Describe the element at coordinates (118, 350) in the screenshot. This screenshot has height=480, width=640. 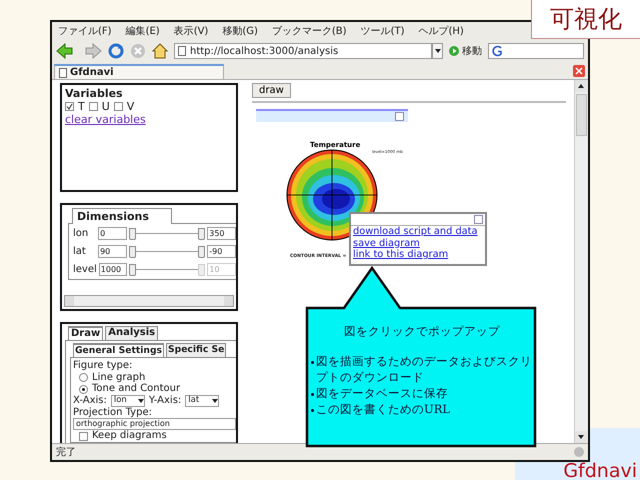
I see `tab: General Settings` at that location.